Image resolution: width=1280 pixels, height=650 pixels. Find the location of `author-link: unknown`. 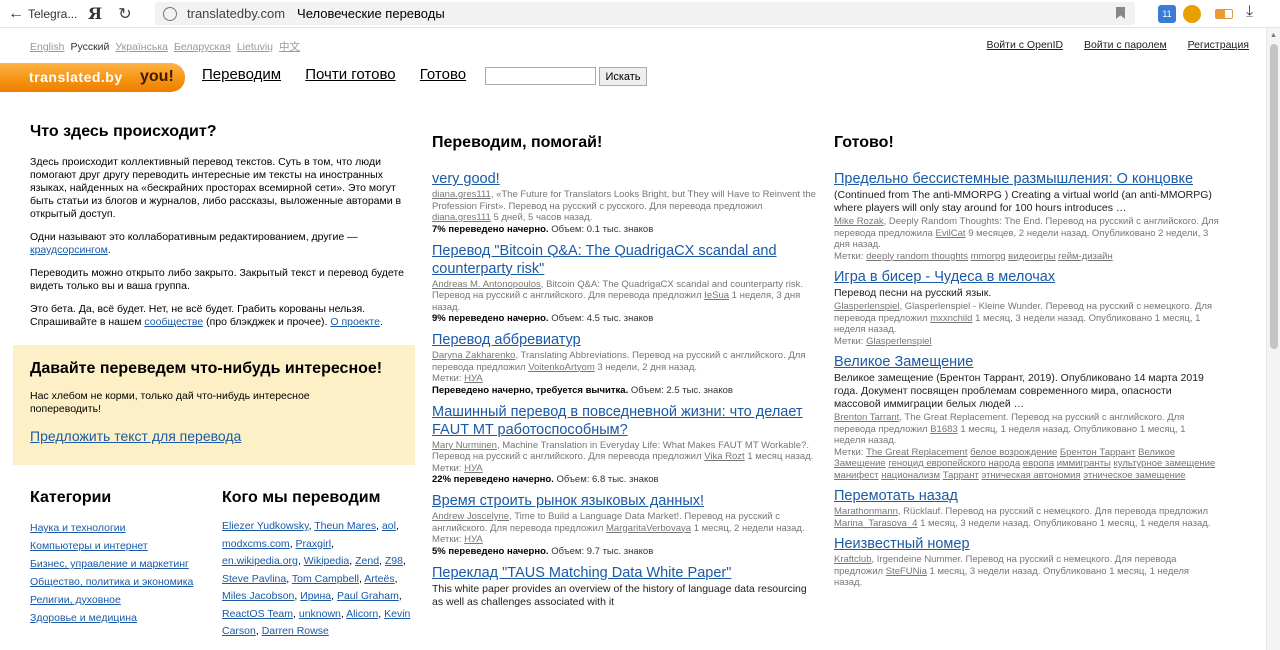

author-link: unknown is located at coordinates (320, 614).